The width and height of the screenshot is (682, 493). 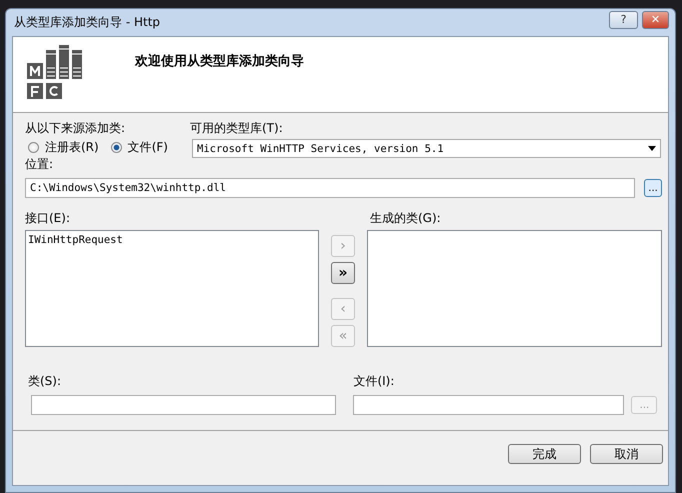 What do you see at coordinates (544, 454) in the screenshot?
I see `dialog-button: 完成` at bounding box center [544, 454].